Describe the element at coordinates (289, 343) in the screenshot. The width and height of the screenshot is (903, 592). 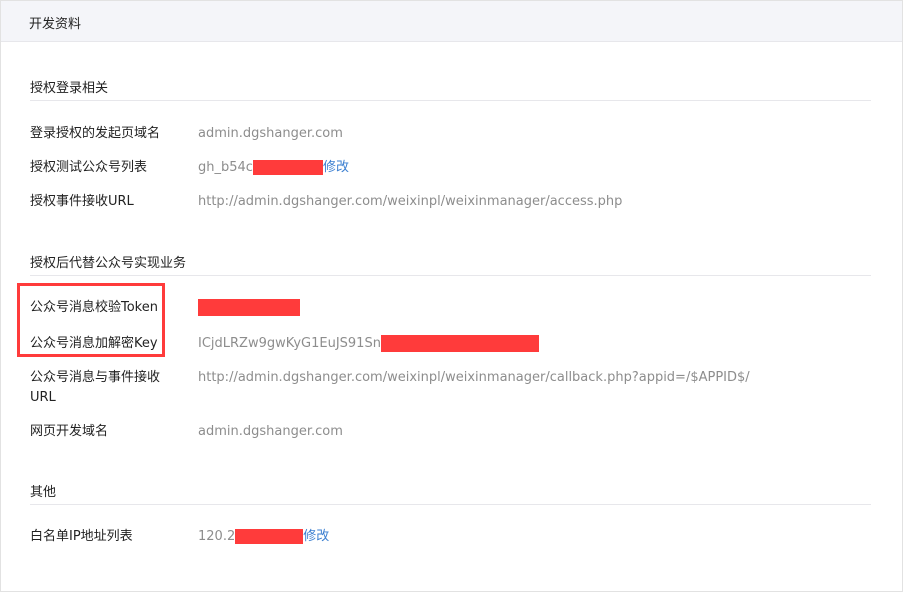
I see `msg-key-prefix: ICjdLRZw9gwKyG1EuJS91Sn` at that location.